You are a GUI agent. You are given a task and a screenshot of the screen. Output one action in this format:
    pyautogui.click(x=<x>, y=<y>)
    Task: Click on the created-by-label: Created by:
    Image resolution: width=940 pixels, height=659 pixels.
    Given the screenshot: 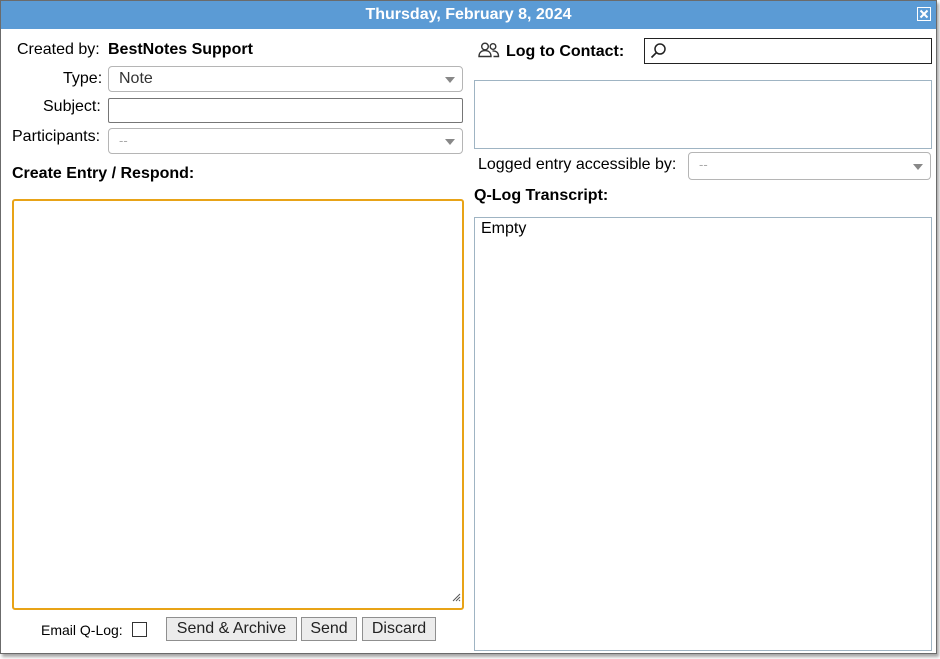 What is the action you would take?
    pyautogui.click(x=58, y=49)
    